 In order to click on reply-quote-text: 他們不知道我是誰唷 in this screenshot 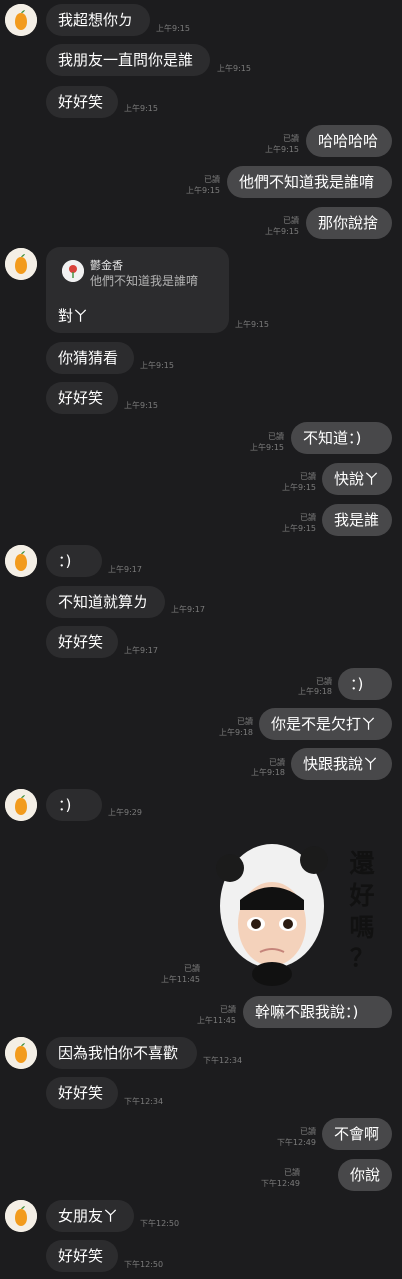, I will do `click(144, 281)`.